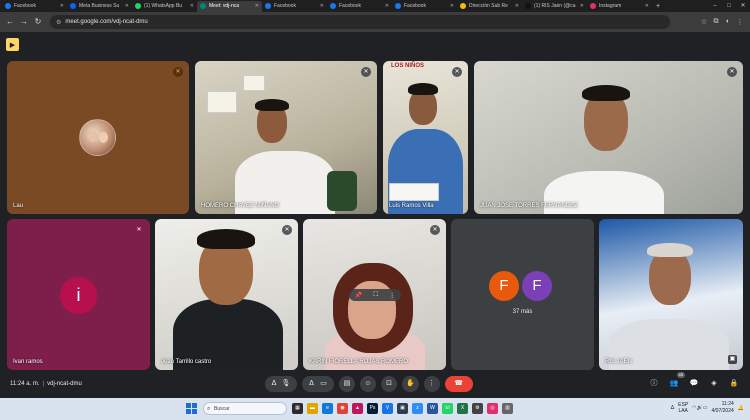  What do you see at coordinates (392, 295) in the screenshot?
I see `more-options-icon: ⋮` at bounding box center [392, 295].